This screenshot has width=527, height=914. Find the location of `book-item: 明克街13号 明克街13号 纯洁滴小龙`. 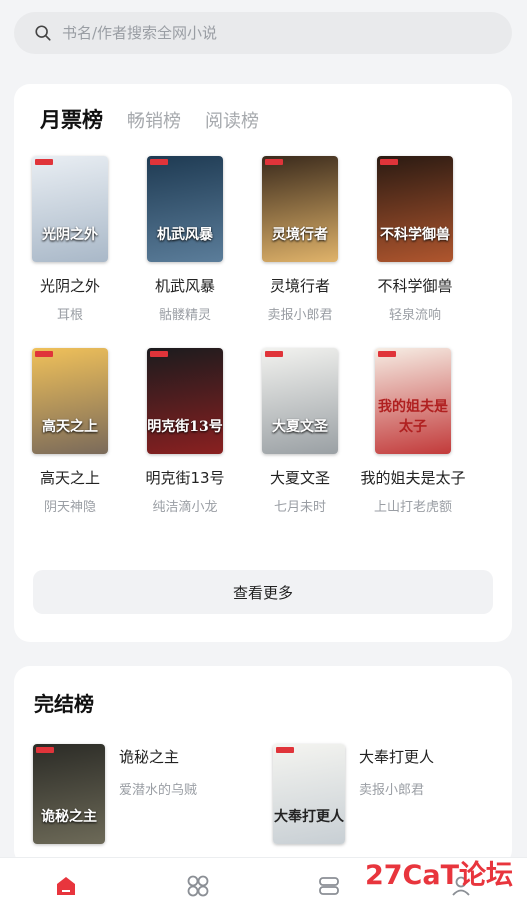

book-item: 明克街13号 明克街13号 纯洁滴小龙 is located at coordinates (185, 431).